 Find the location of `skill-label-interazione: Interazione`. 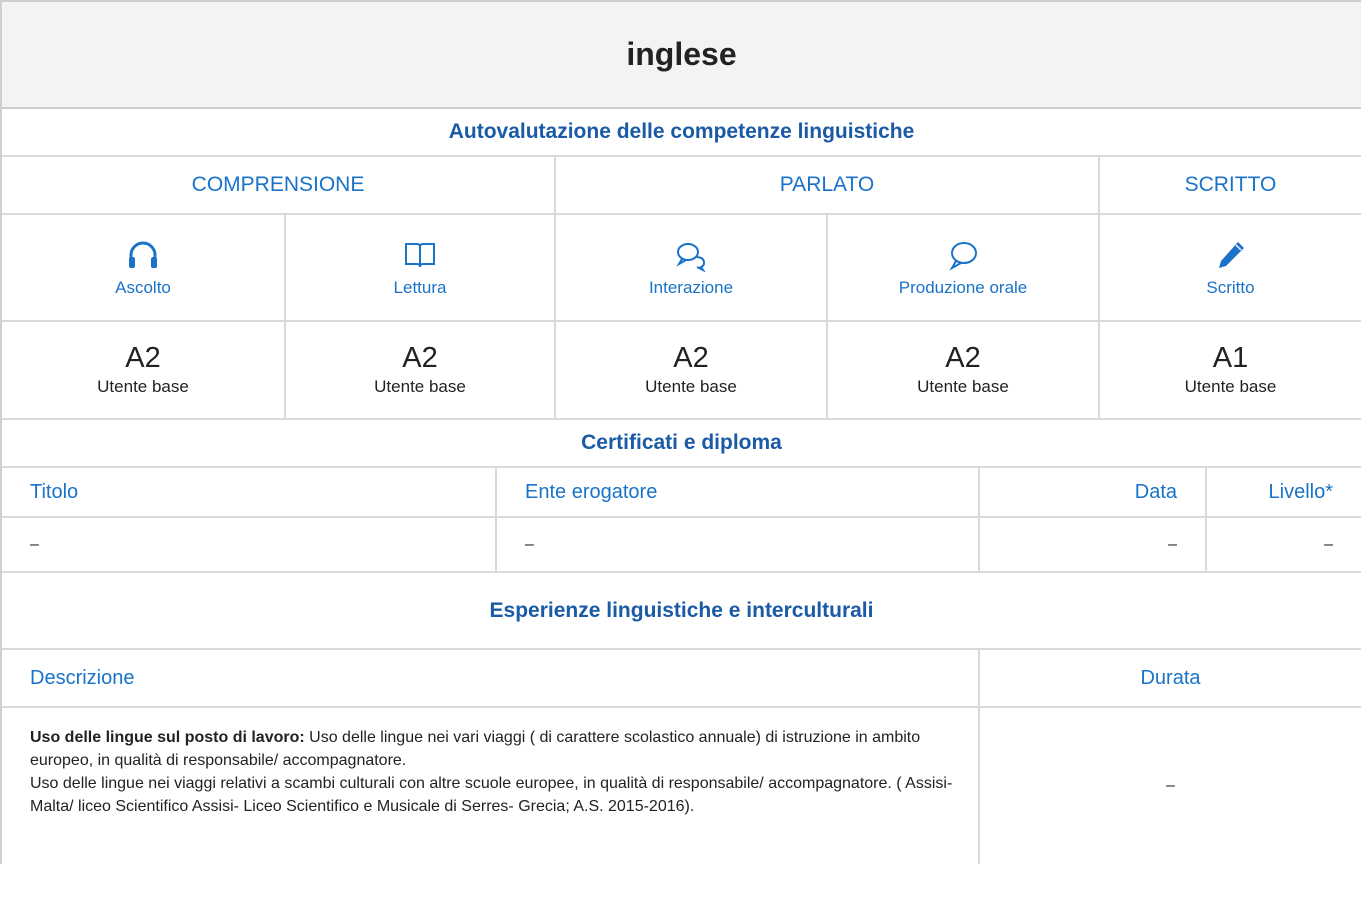

skill-label-interazione: Interazione is located at coordinates (691, 287).